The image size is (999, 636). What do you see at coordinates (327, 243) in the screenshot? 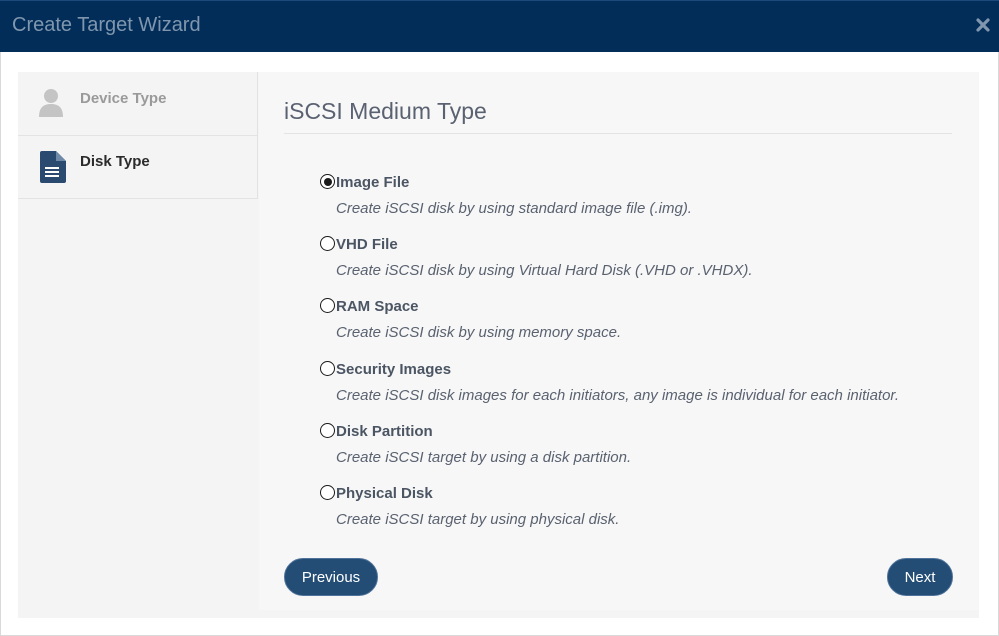
I see `radio-vhd-file` at bounding box center [327, 243].